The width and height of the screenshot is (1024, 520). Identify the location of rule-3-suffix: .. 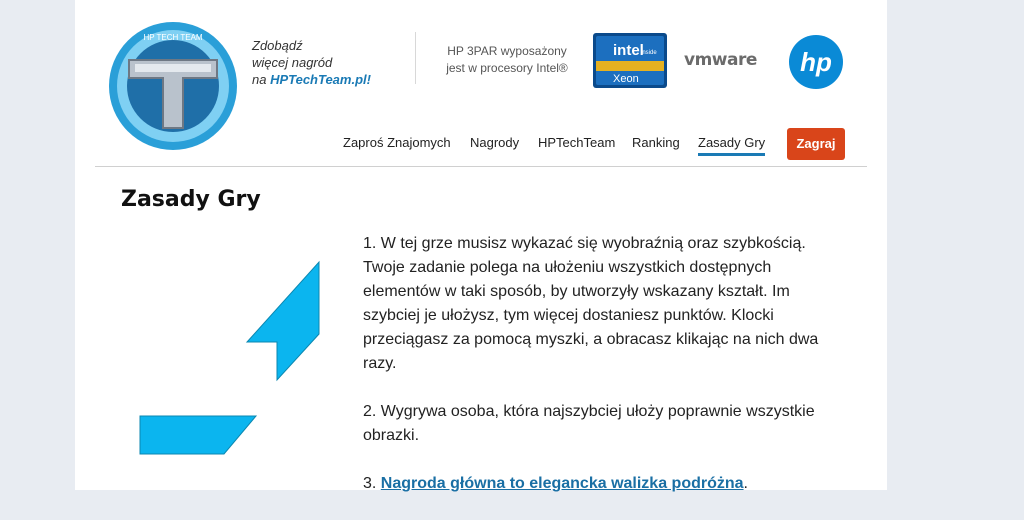
(745, 483).